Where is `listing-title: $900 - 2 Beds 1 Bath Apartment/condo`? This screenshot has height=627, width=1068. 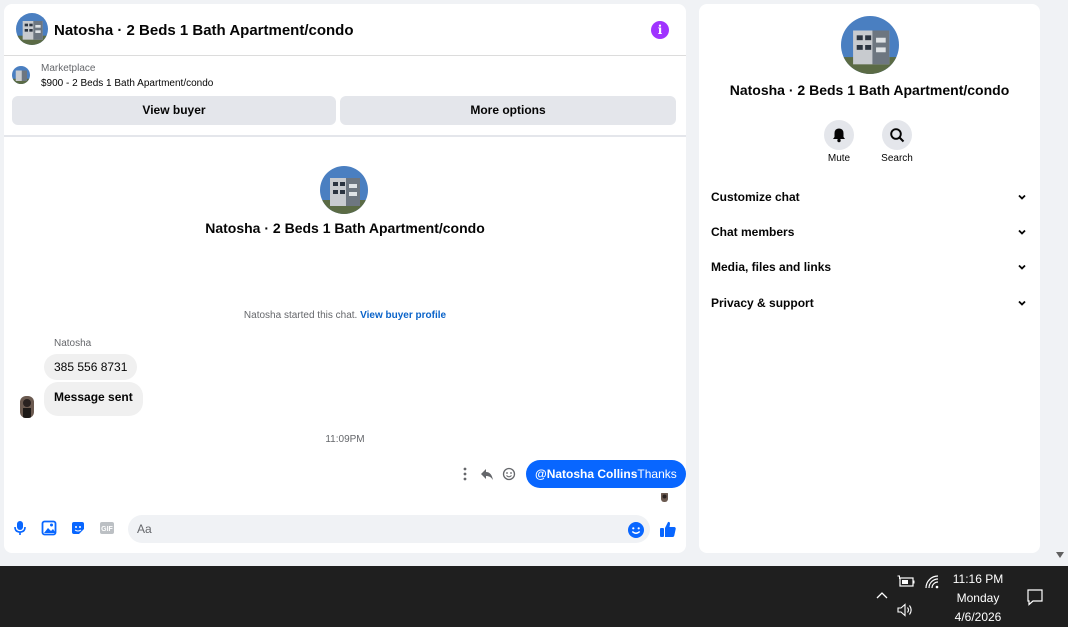
listing-title: $900 - 2 Beds 1 Bath Apartment/condo is located at coordinates (127, 83).